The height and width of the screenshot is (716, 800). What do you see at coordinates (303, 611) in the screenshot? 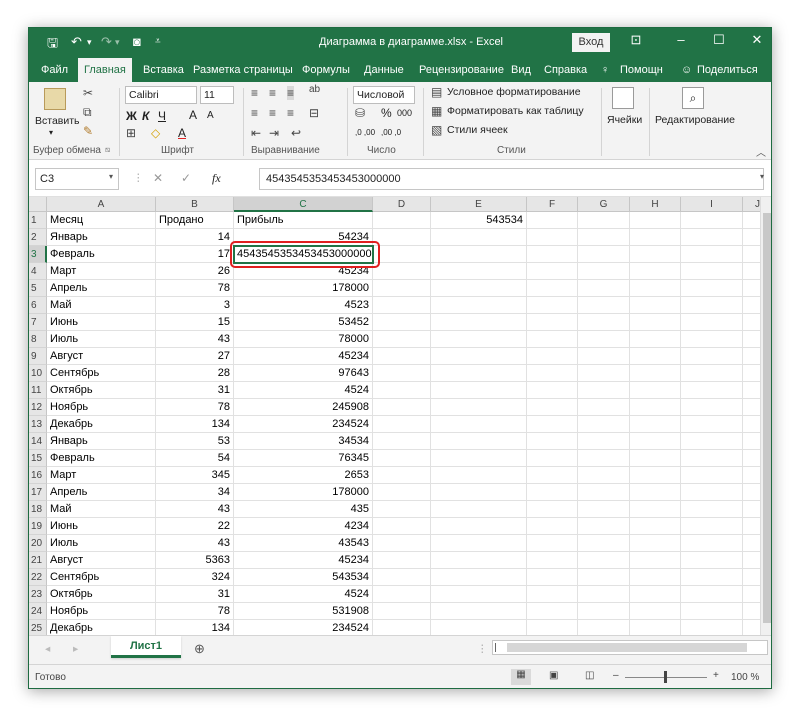
I see `cell-c24: 531908` at bounding box center [303, 611].